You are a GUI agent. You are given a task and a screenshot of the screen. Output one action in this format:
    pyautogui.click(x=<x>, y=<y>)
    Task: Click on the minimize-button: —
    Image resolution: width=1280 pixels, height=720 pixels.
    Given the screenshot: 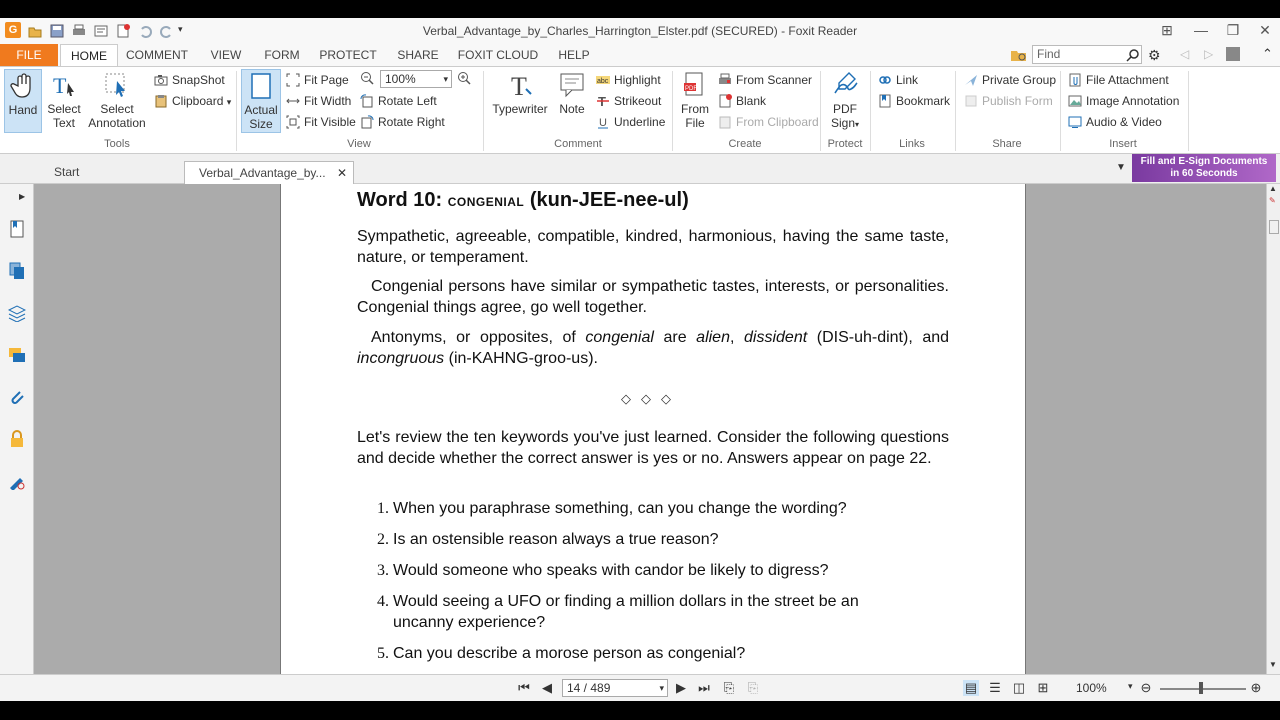 What is the action you would take?
    pyautogui.click(x=1201, y=30)
    